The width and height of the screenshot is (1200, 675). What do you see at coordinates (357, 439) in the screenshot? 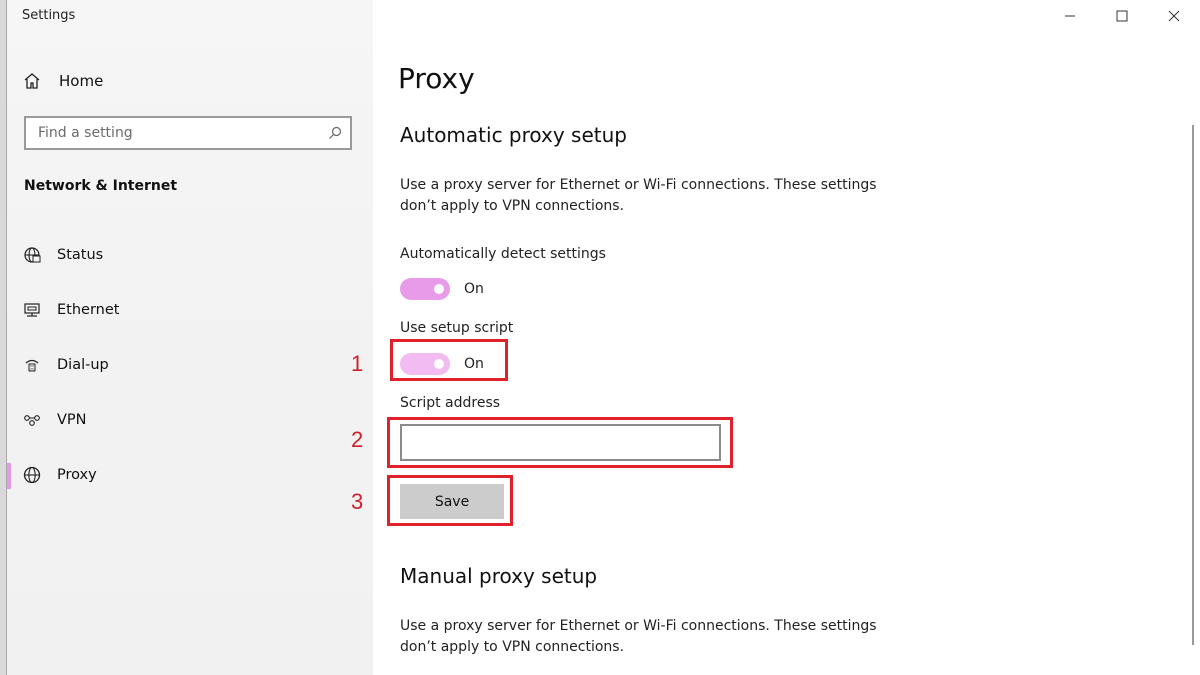
I see `annotation-number-2: 2` at bounding box center [357, 439].